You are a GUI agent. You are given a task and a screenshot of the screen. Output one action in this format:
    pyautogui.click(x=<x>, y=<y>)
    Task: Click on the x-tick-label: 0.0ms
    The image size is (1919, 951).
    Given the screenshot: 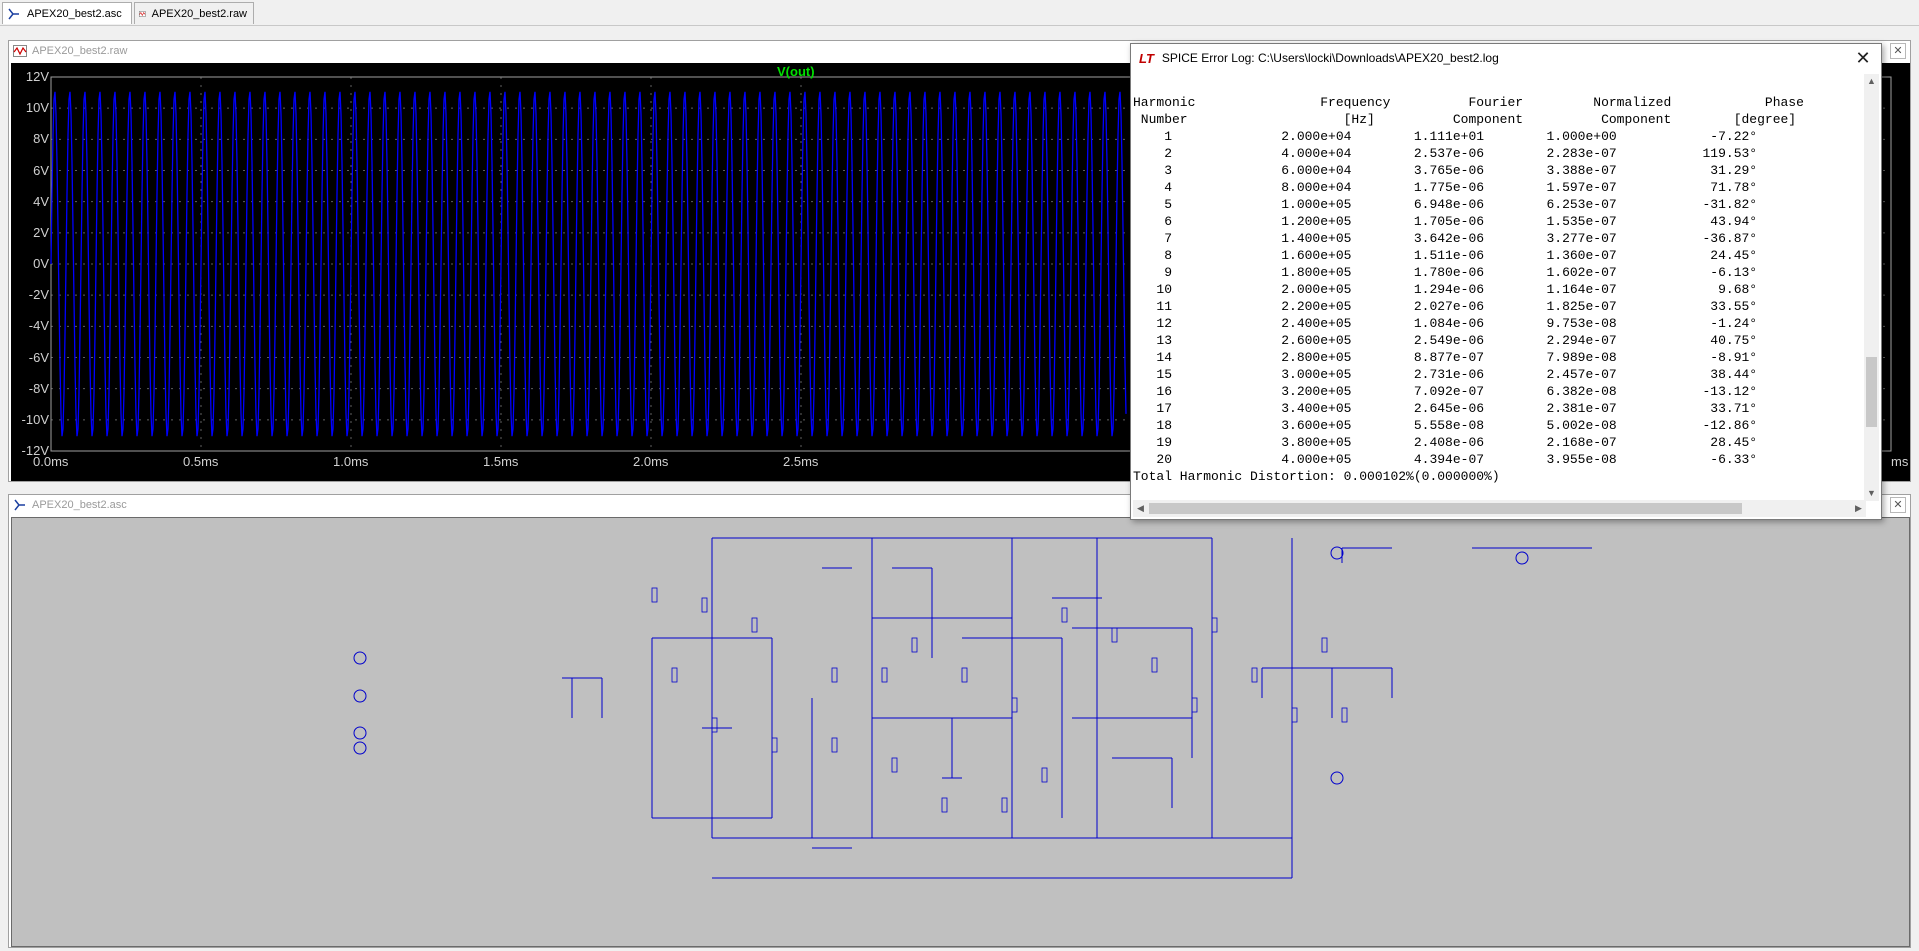 What is the action you would take?
    pyautogui.click(x=51, y=461)
    